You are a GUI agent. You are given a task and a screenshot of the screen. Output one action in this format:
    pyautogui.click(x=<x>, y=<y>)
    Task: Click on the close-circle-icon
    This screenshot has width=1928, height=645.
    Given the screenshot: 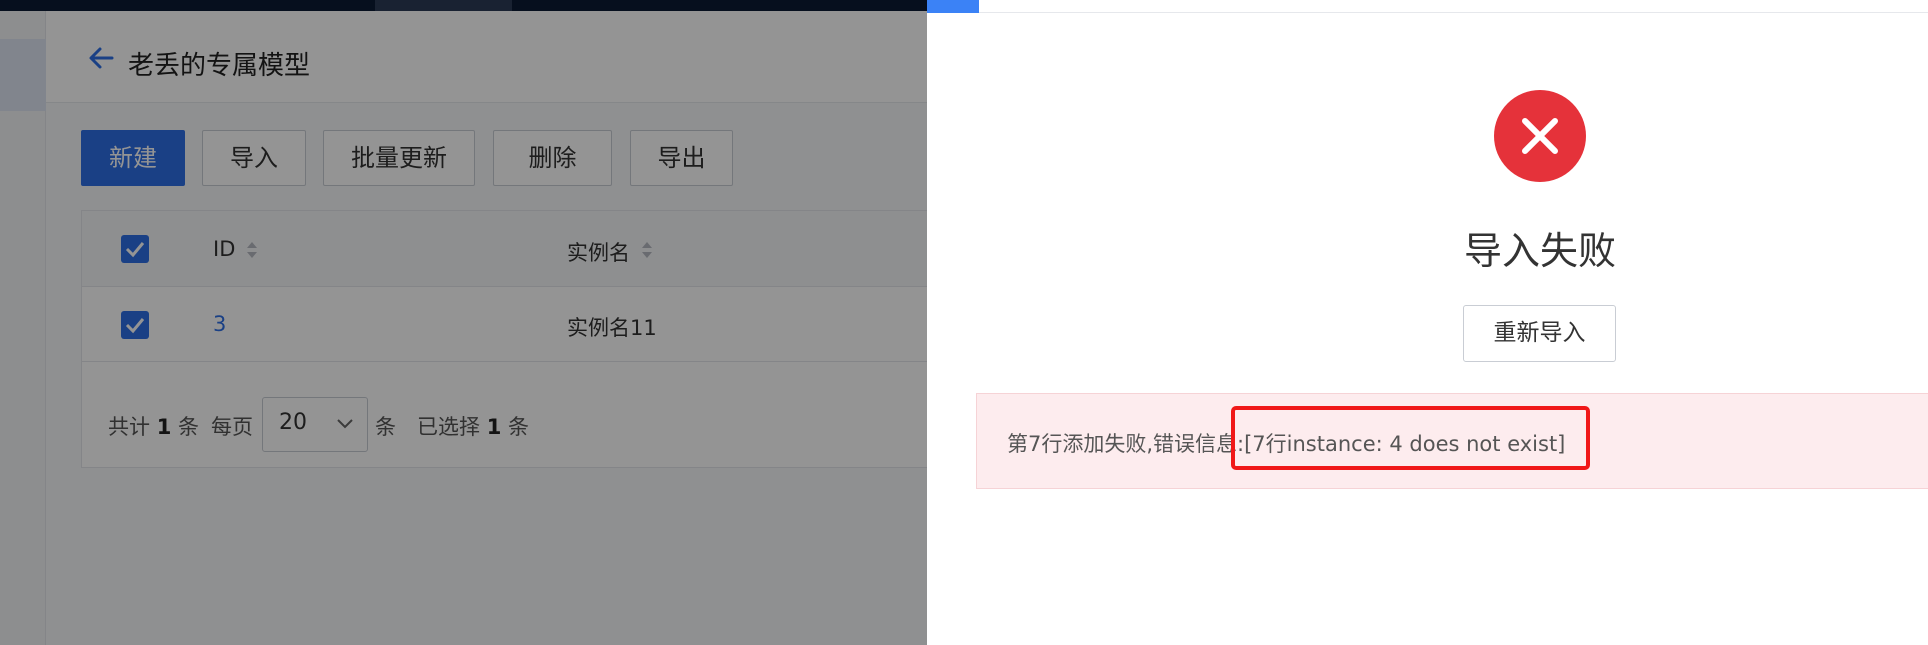 What is the action you would take?
    pyautogui.click(x=1540, y=136)
    